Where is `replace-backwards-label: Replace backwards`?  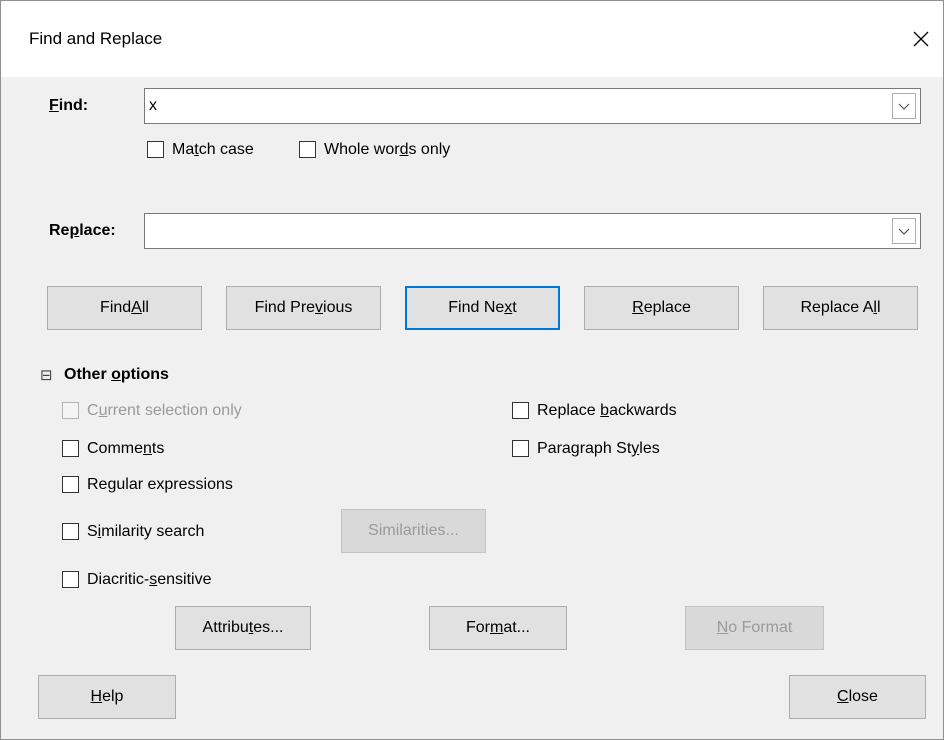 replace-backwards-label: Replace backwards is located at coordinates (607, 411).